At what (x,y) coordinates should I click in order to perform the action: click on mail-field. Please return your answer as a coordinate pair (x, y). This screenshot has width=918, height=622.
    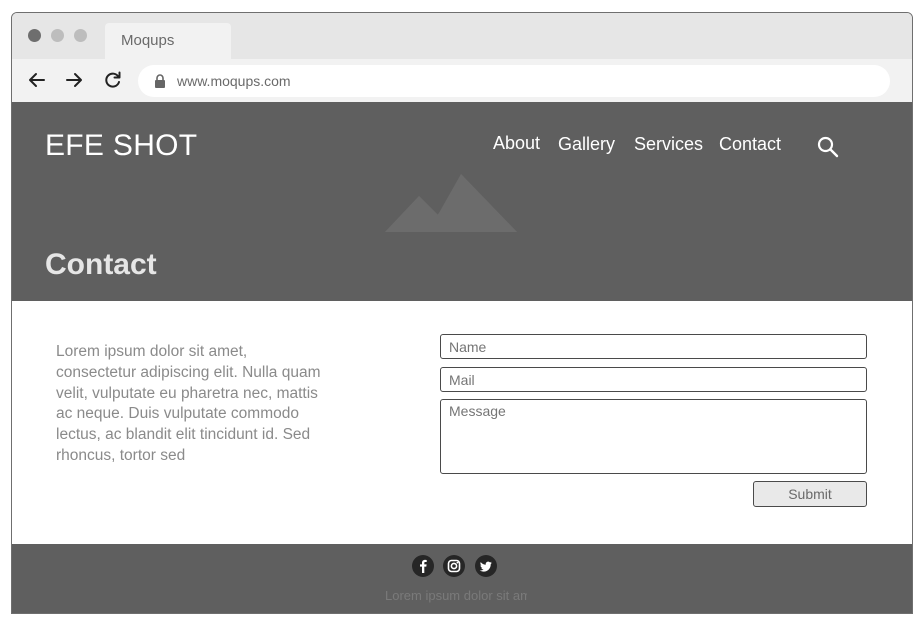
    Looking at the image, I should click on (653, 379).